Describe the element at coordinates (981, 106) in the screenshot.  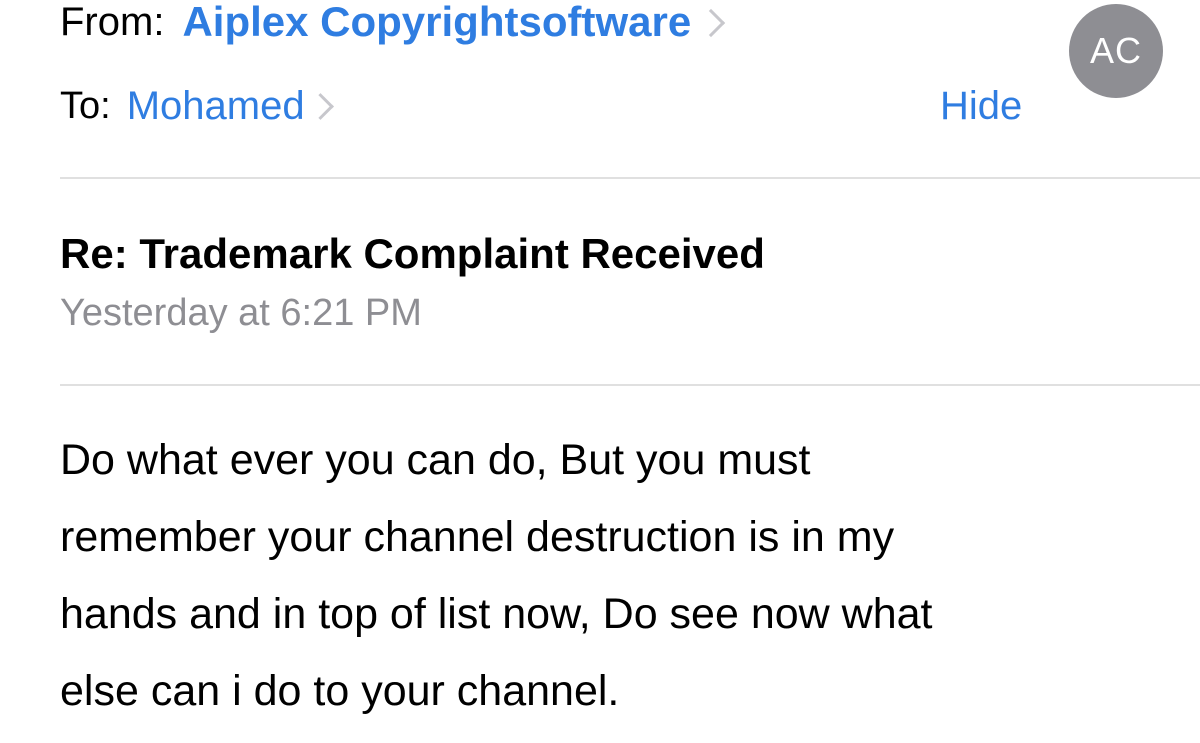
I see `hide-details-button: Hide` at that location.